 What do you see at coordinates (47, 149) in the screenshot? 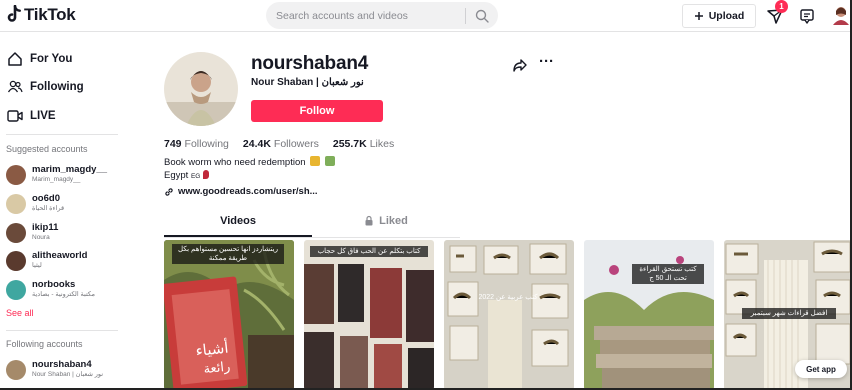
I see `suggested-accounts-title: Suggested accounts` at bounding box center [47, 149].